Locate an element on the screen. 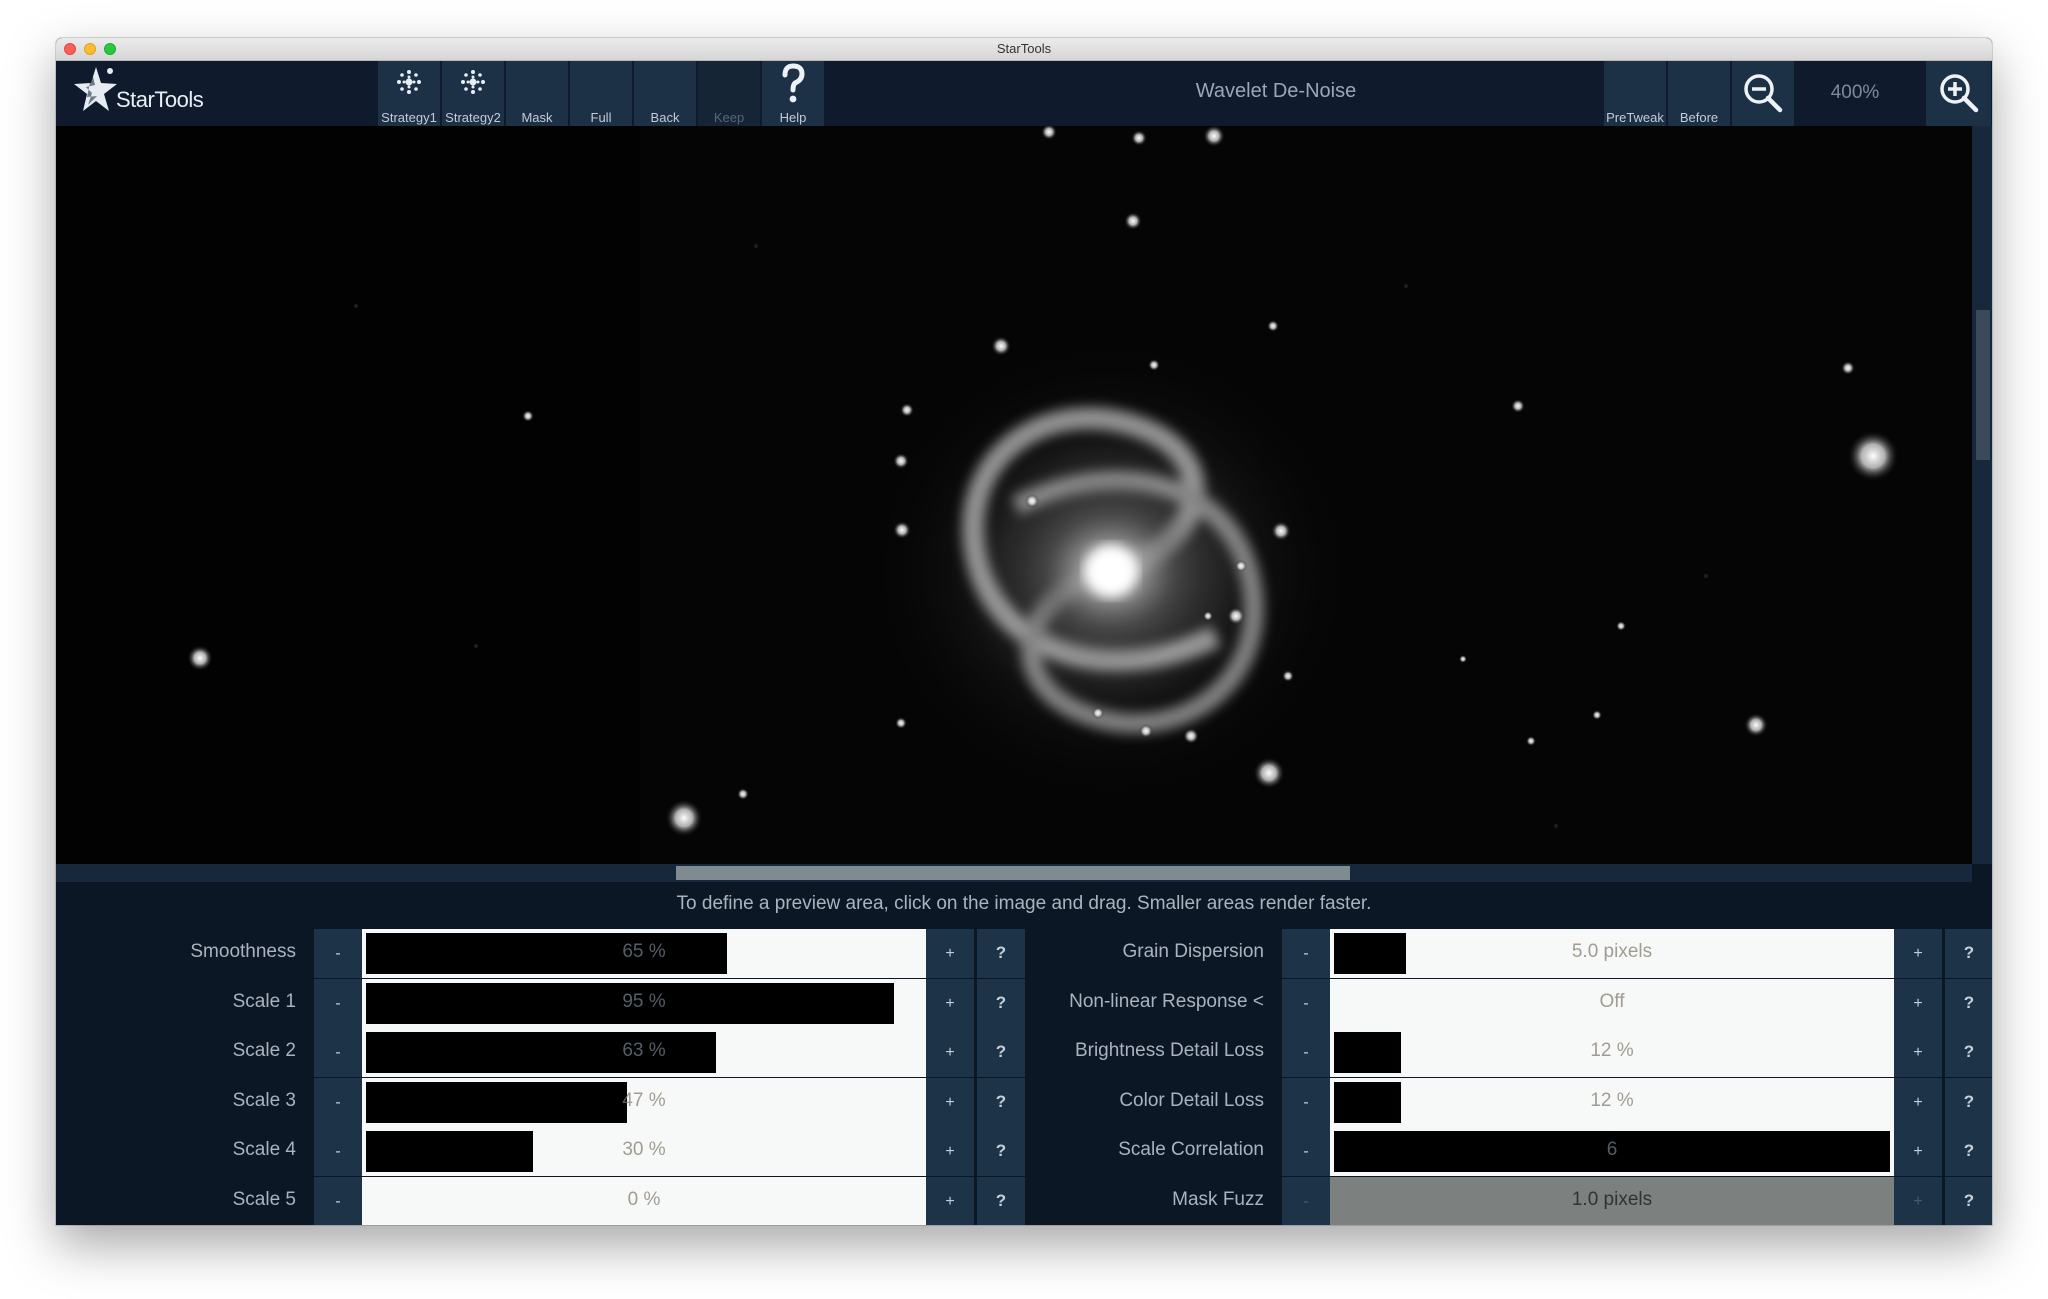 The height and width of the screenshot is (1299, 2048). scale-1-increase-button: + is located at coordinates (950, 1003).